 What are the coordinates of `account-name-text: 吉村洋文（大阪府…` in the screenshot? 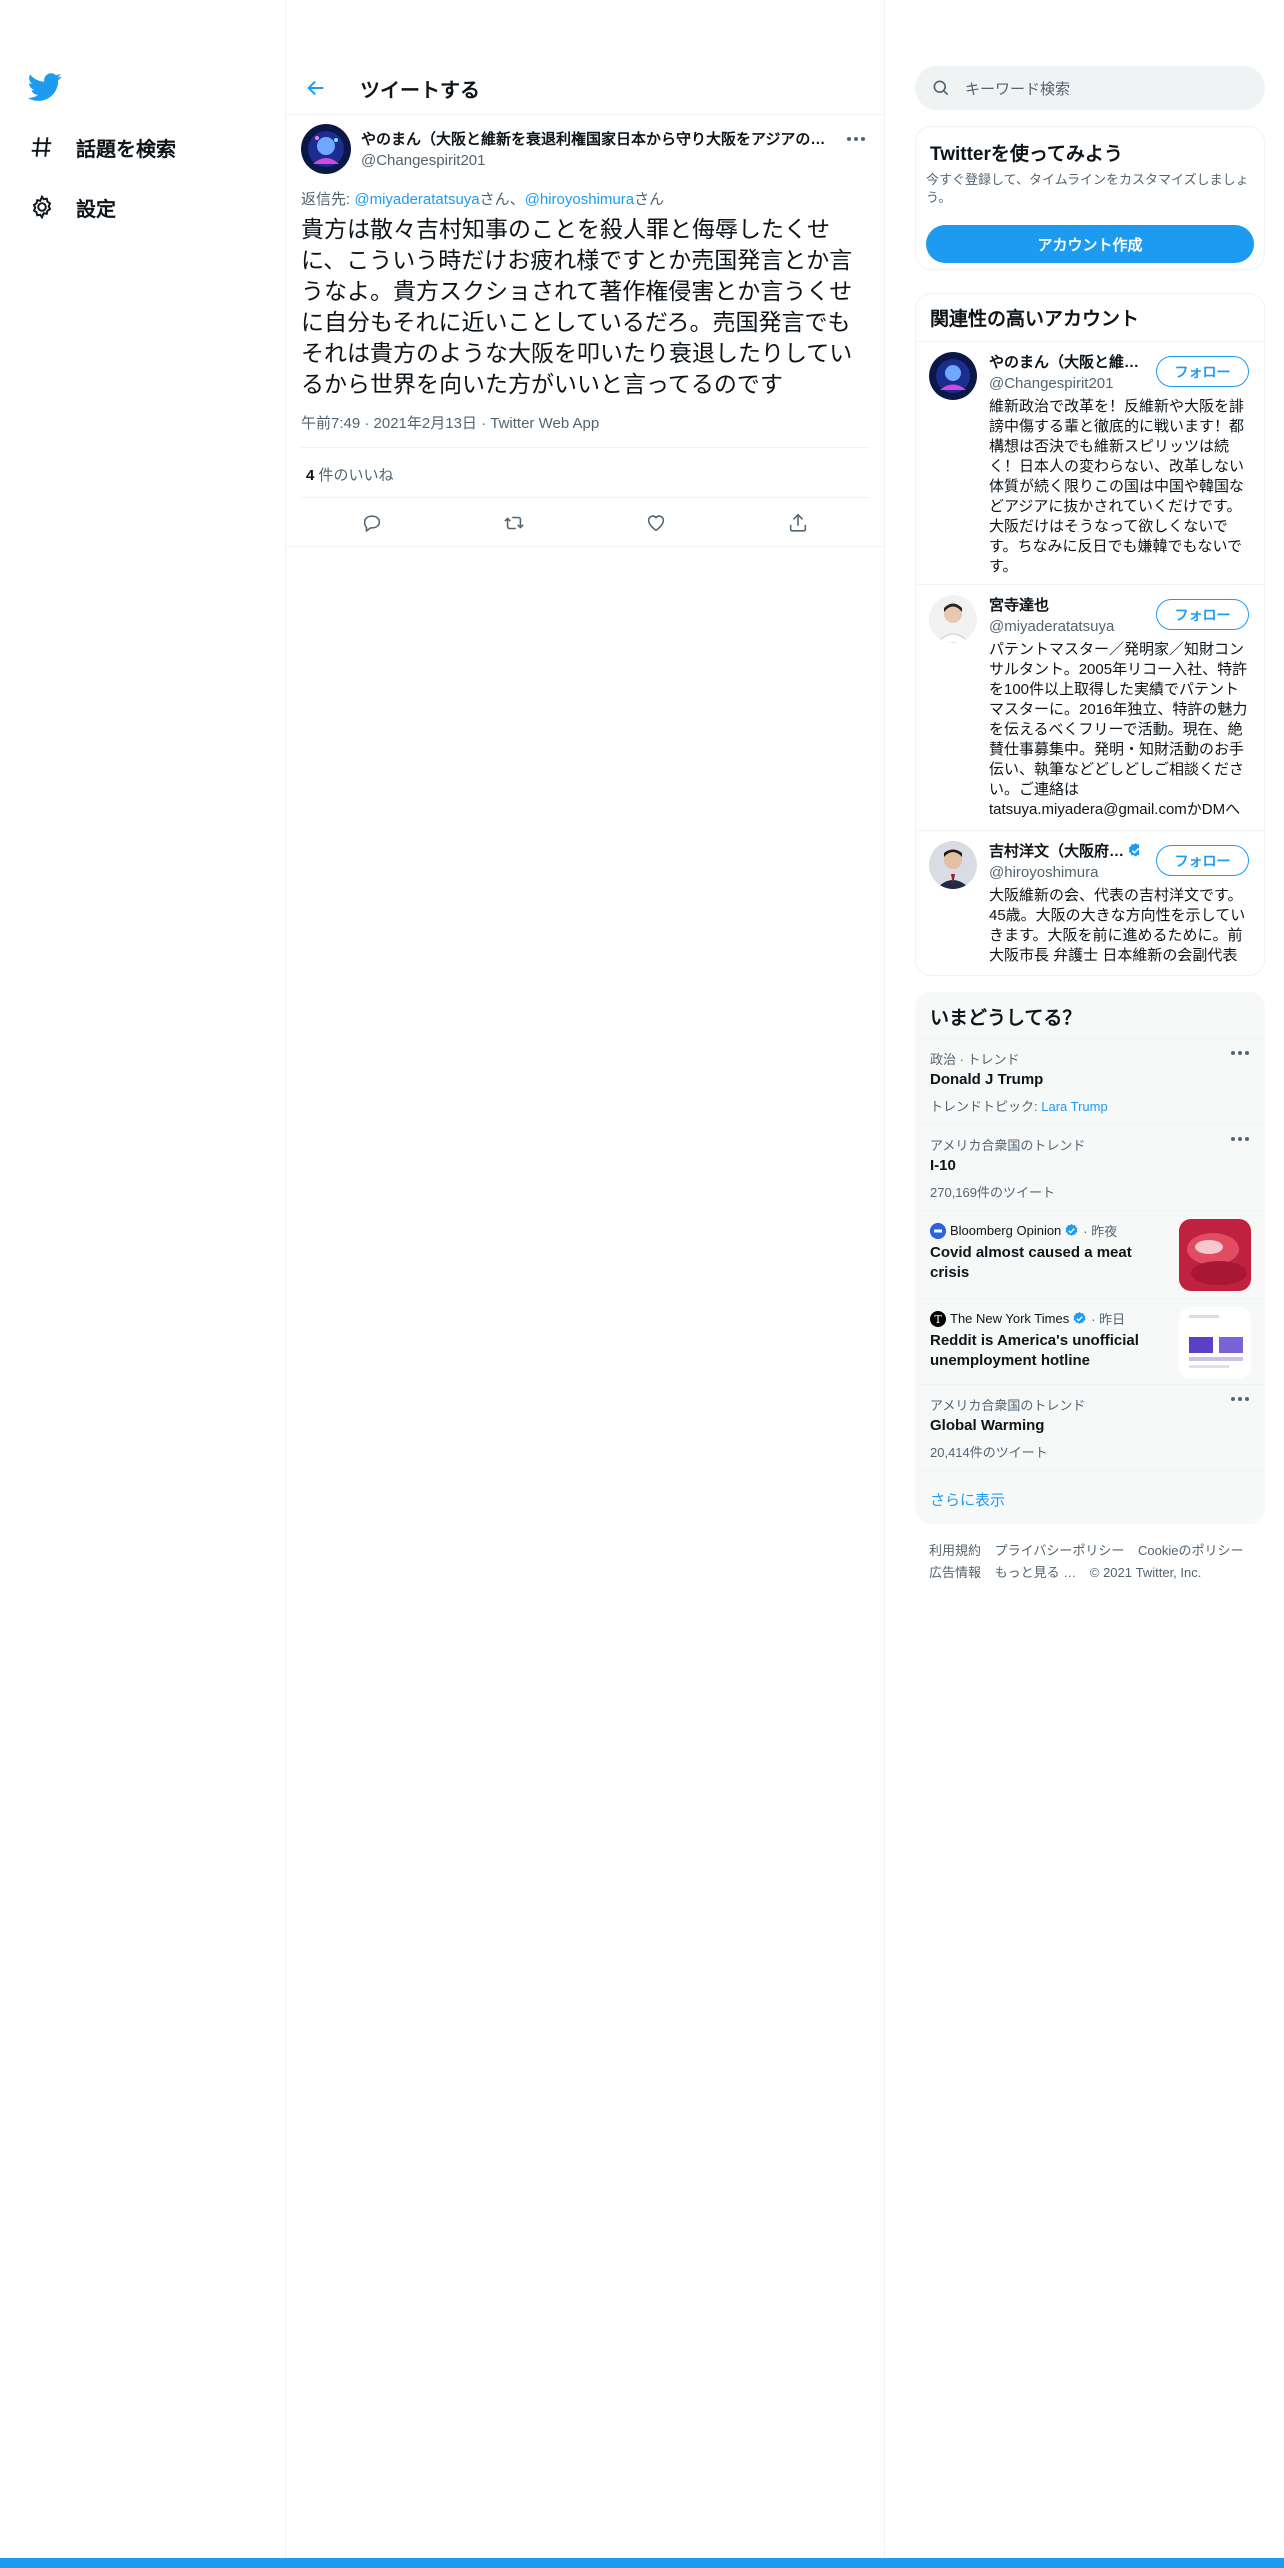 It's located at (1057, 851).